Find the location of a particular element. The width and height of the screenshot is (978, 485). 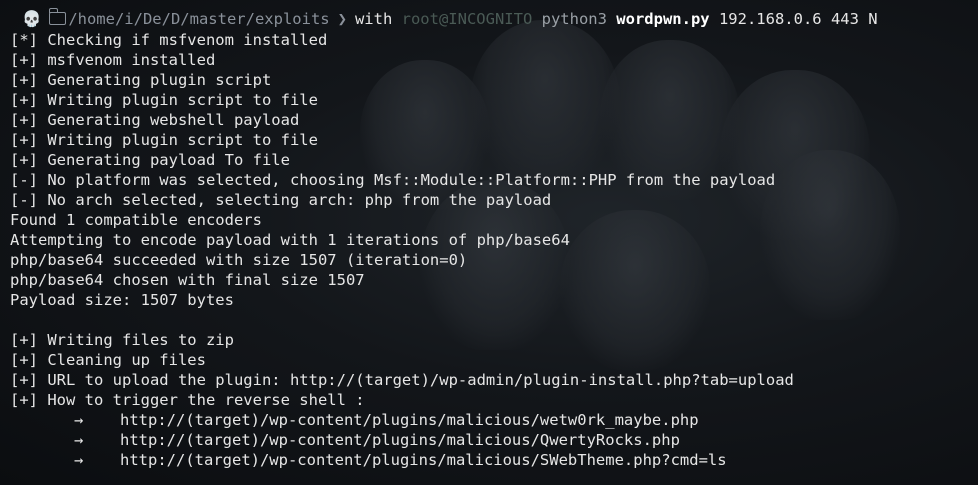

output-line: [+] How to trigger the reverse shell : is located at coordinates (187, 400).